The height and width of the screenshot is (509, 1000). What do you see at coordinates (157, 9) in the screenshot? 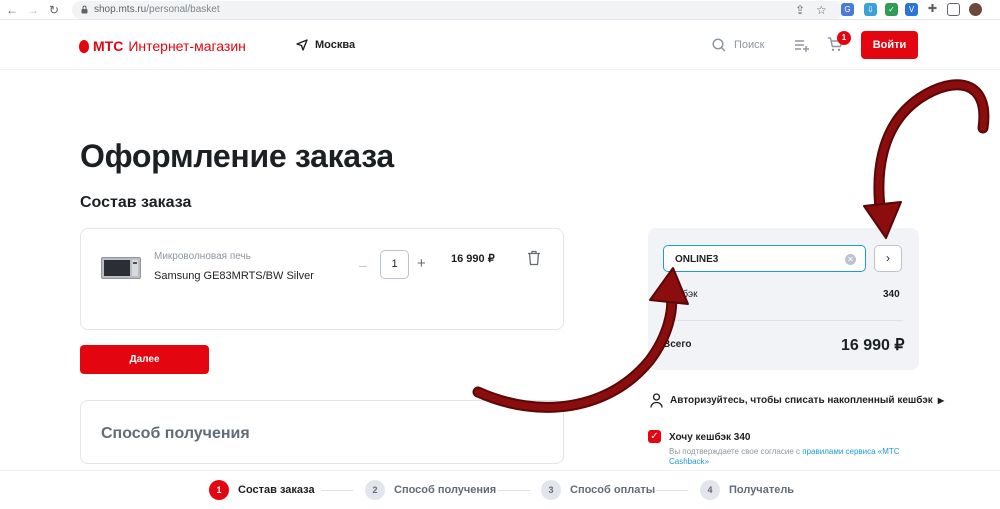
I see `url-text: shop.mts.ru/personal/basket` at bounding box center [157, 9].